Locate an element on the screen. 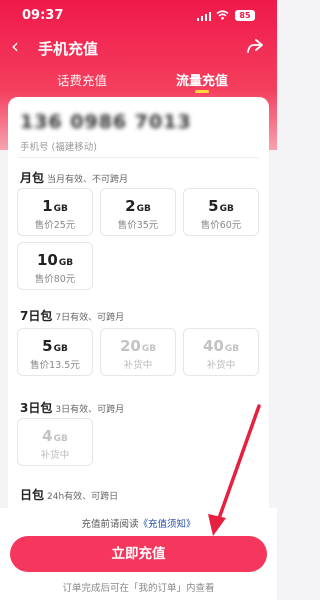  share-icon is located at coordinates (255, 46).